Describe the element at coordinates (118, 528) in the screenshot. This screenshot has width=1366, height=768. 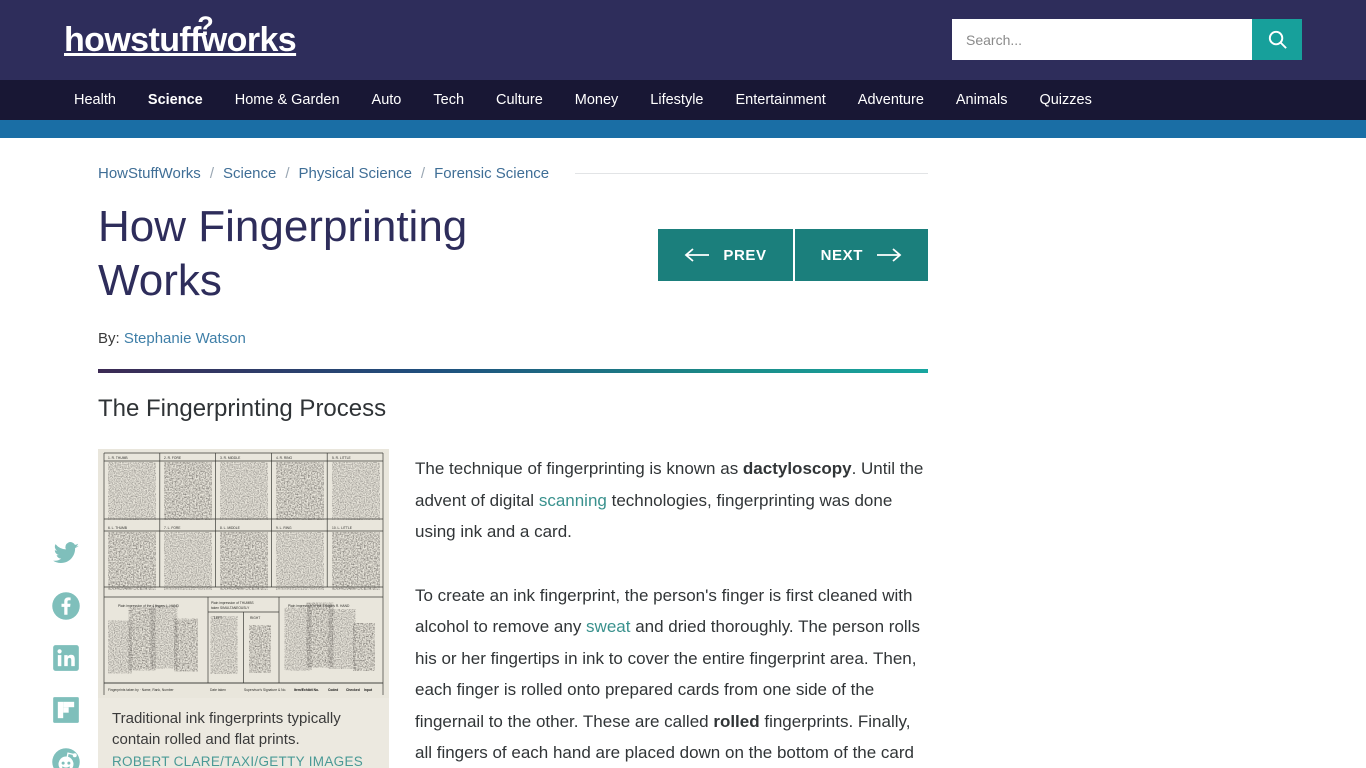
I see `svg-text: 6. L. THUMB` at that location.